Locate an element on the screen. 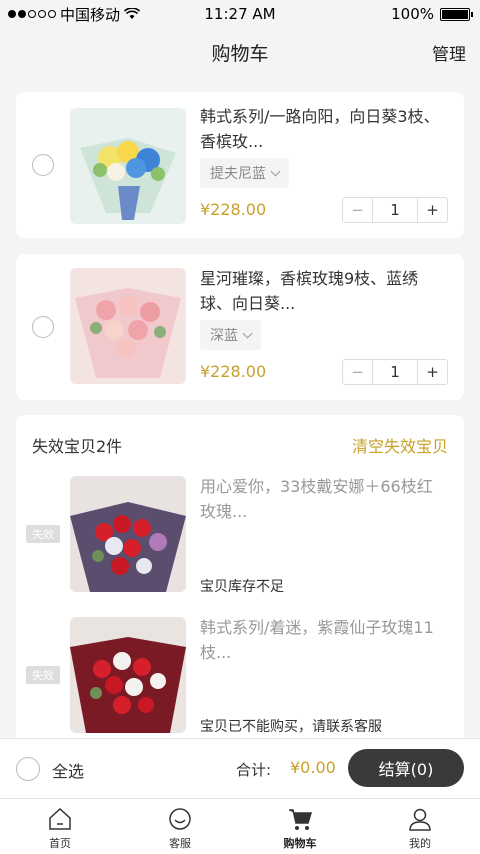 The width and height of the screenshot is (480, 854). tab-label: 客服 is located at coordinates (180, 843).